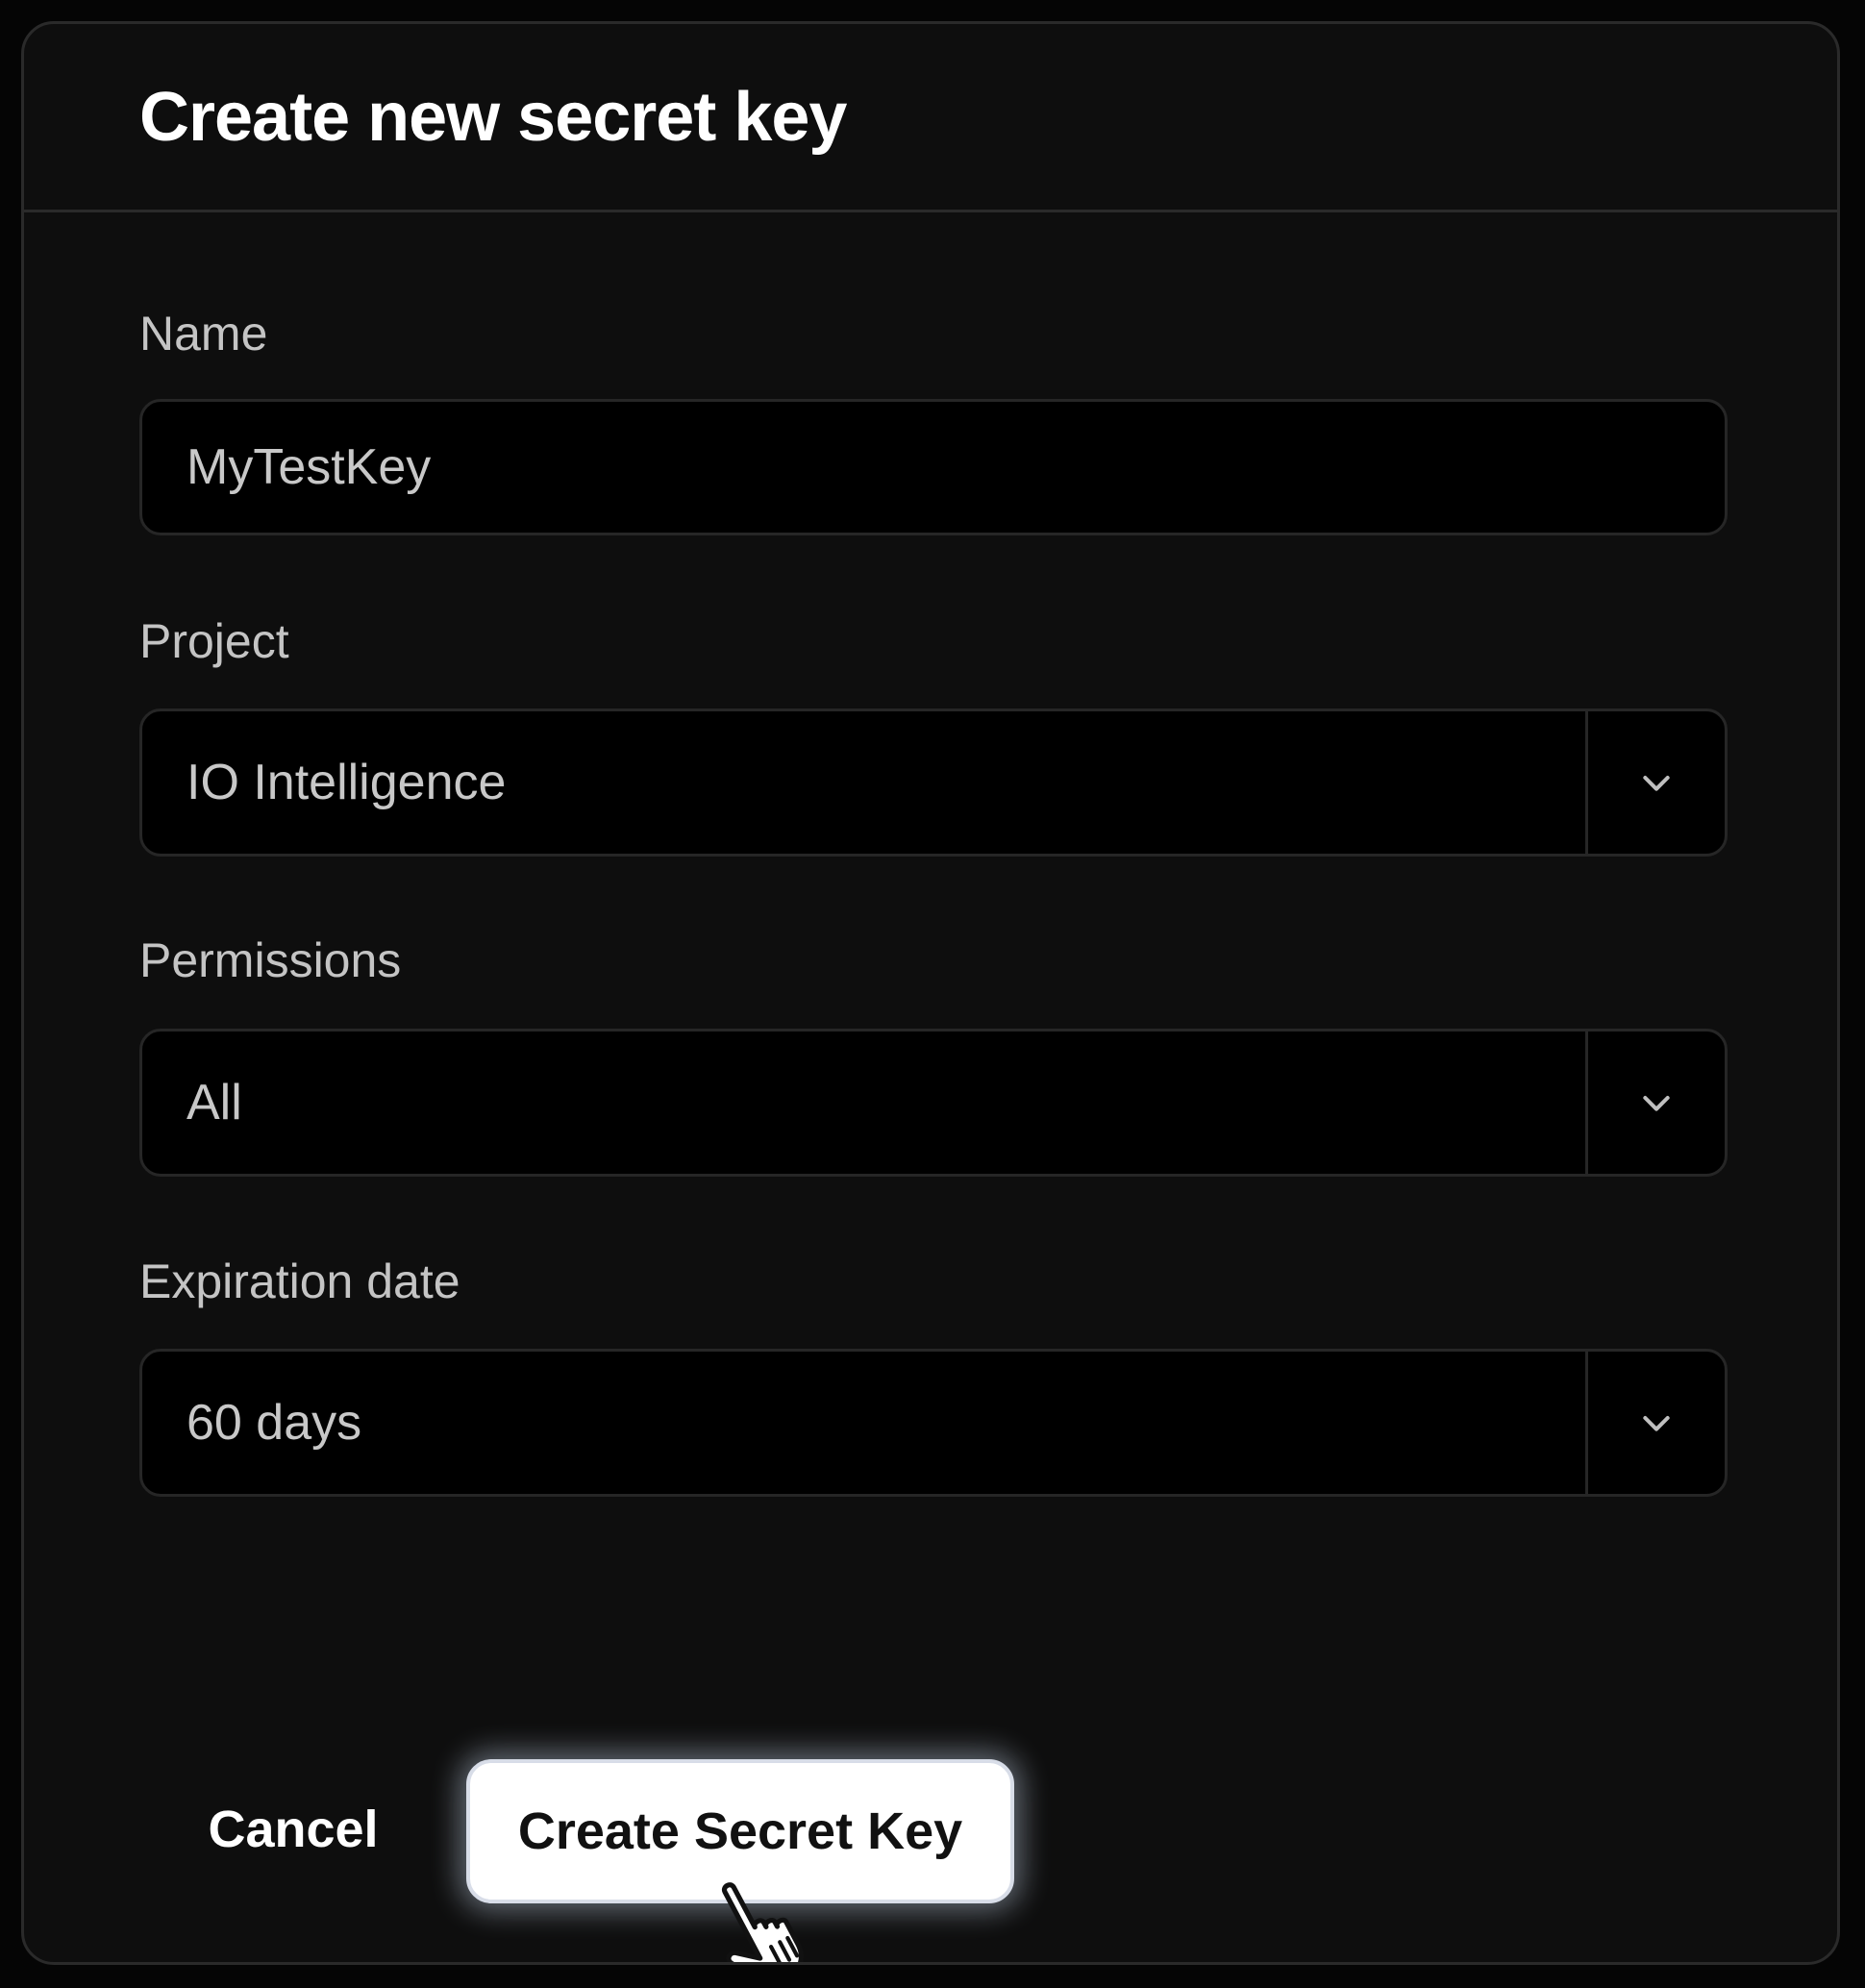 The width and height of the screenshot is (1865, 1988). What do you see at coordinates (493, 118) in the screenshot?
I see `dialog-title: Create new secret key` at bounding box center [493, 118].